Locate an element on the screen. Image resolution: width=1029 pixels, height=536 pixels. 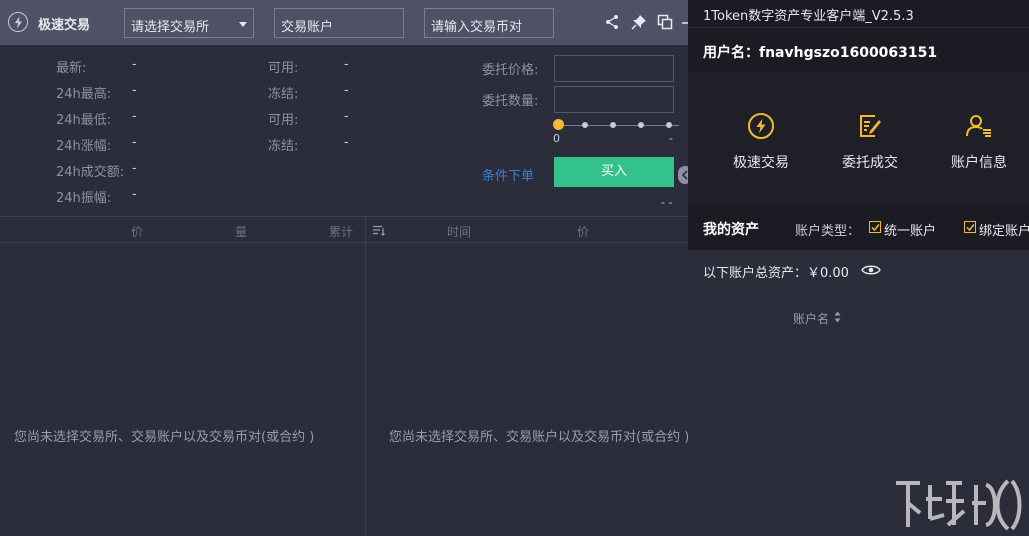
coin-pair-input: 请输入交易币对 is located at coordinates (489, 23).